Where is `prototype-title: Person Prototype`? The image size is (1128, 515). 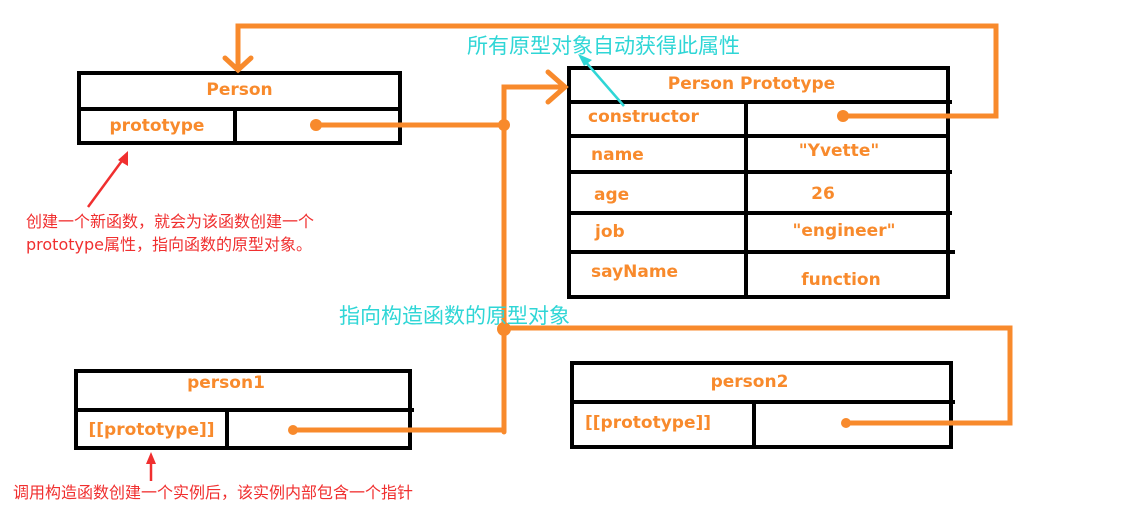
prototype-title: Person Prototype is located at coordinates (751, 84).